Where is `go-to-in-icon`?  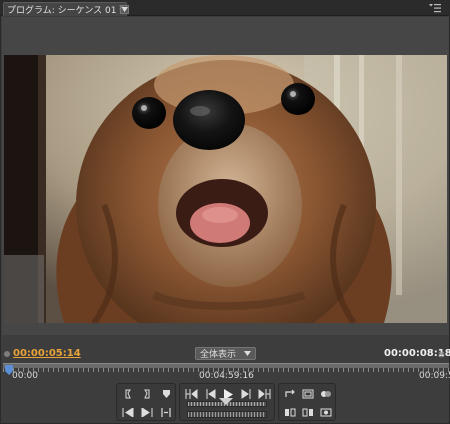 go-to-in-icon is located at coordinates (191, 394).